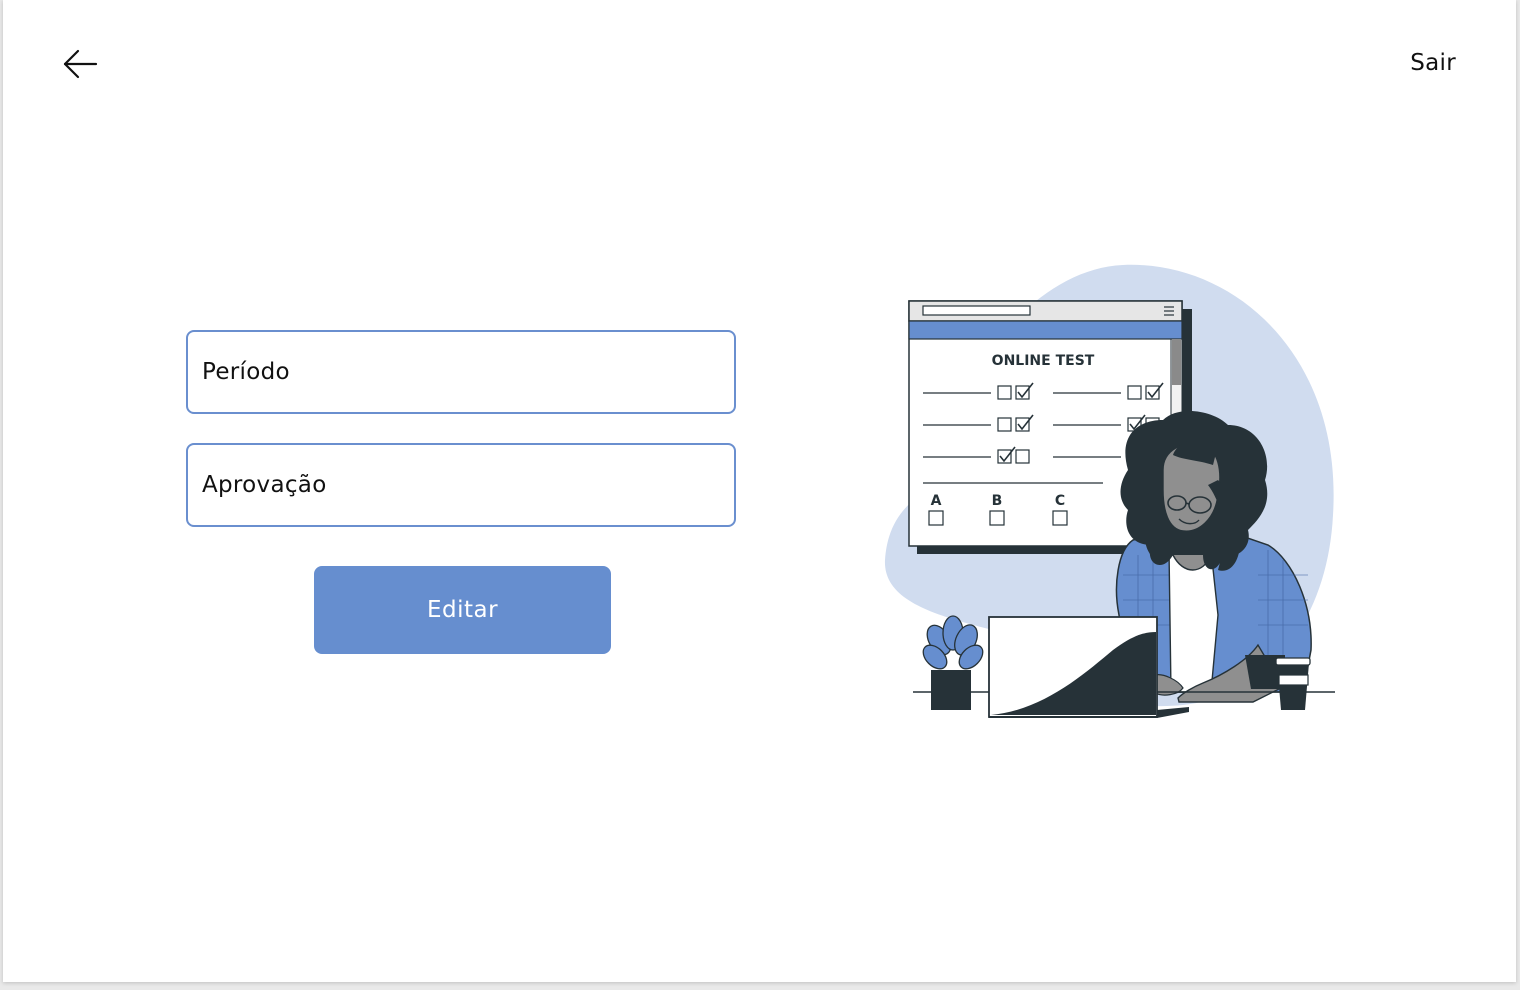 The image size is (1520, 990). Describe the element at coordinates (264, 485) in the screenshot. I see `aprovacao-label: Aprovação` at that location.